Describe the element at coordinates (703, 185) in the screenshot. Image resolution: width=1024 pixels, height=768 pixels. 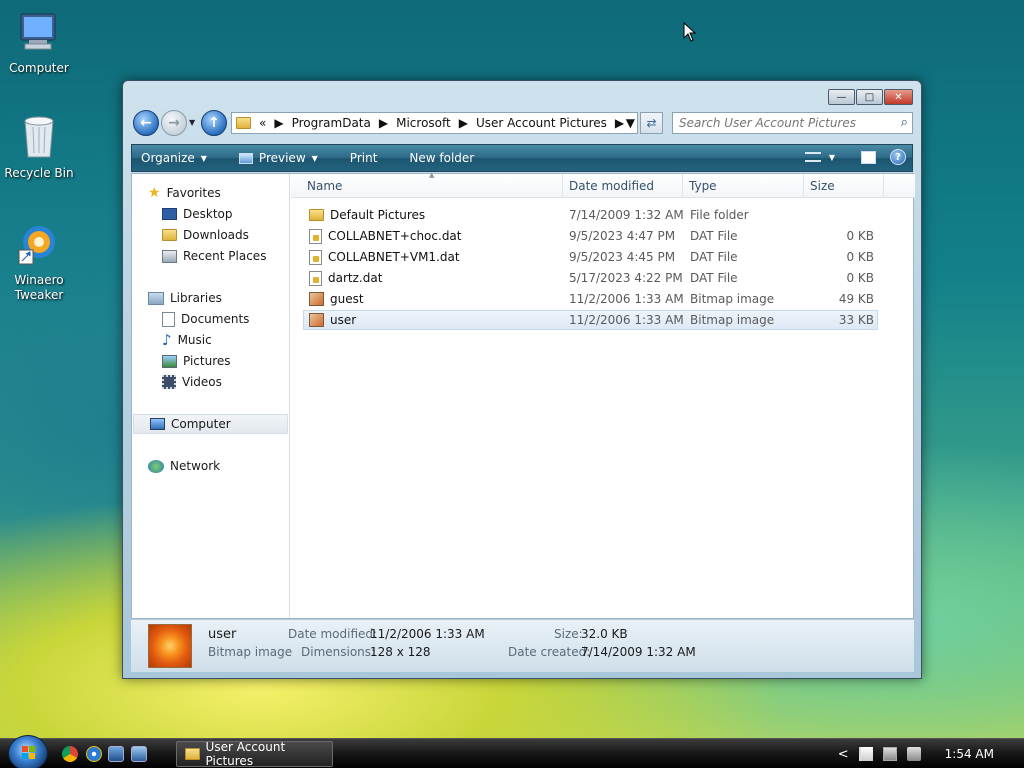
I see `column-label: Type` at that location.